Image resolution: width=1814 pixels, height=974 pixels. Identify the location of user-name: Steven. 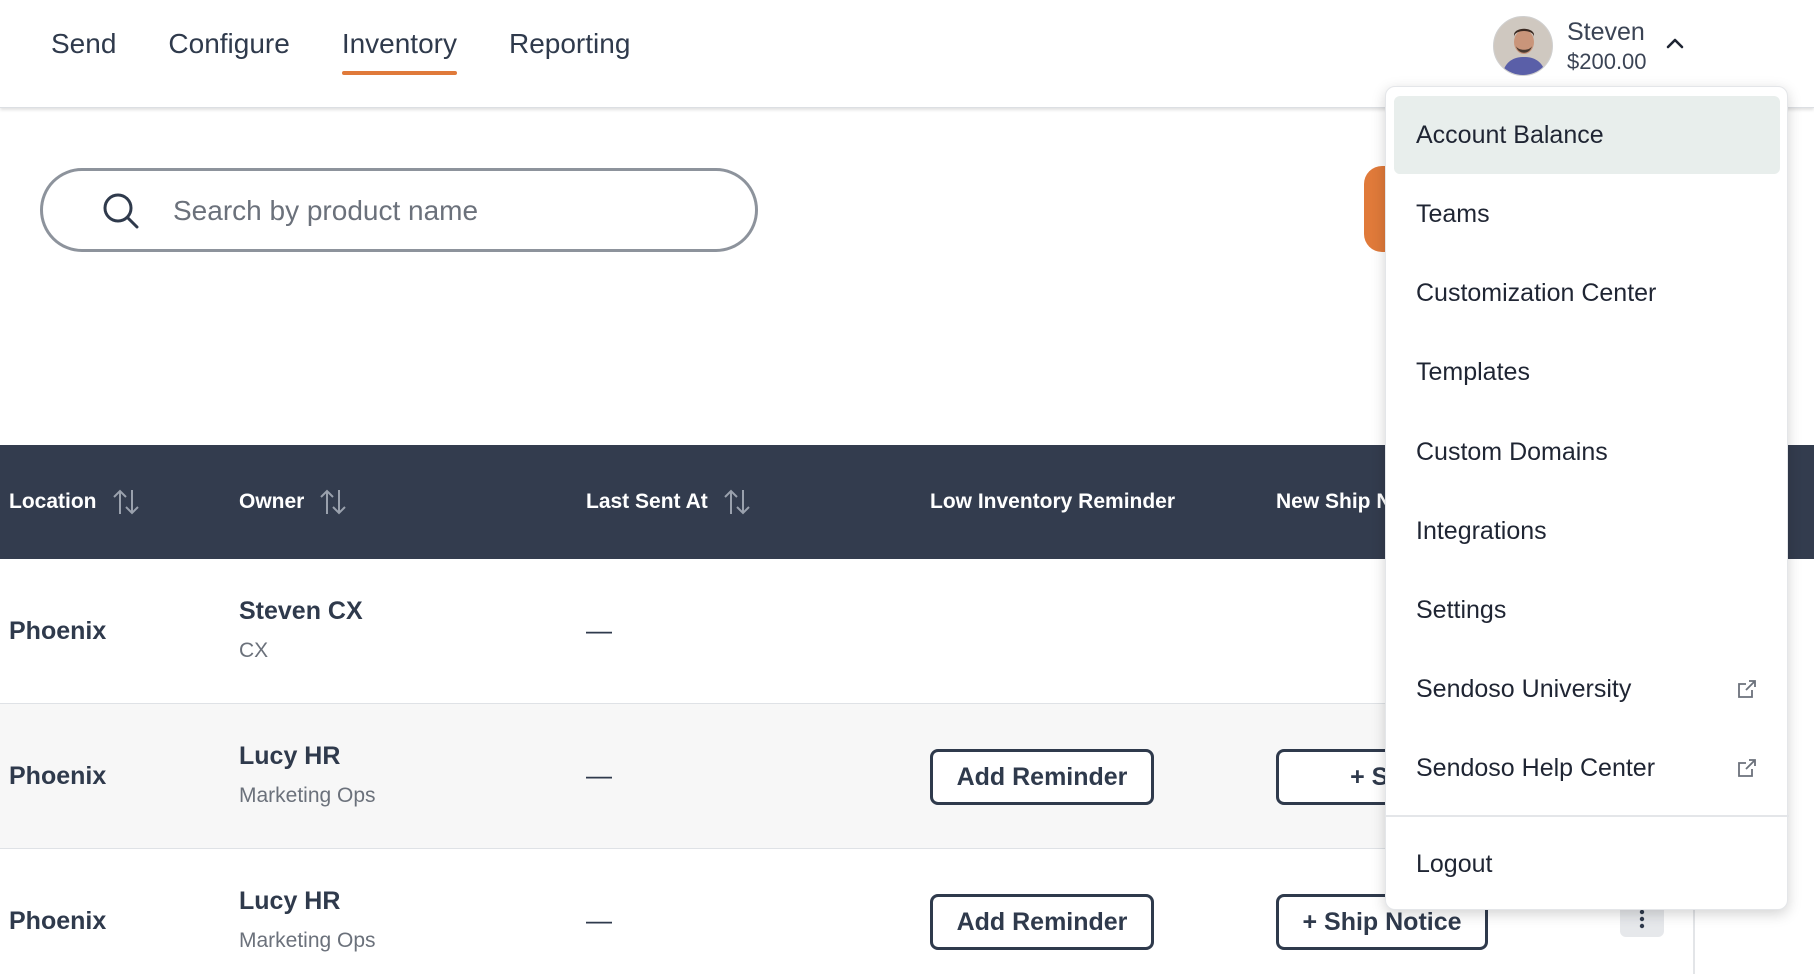
(1606, 32).